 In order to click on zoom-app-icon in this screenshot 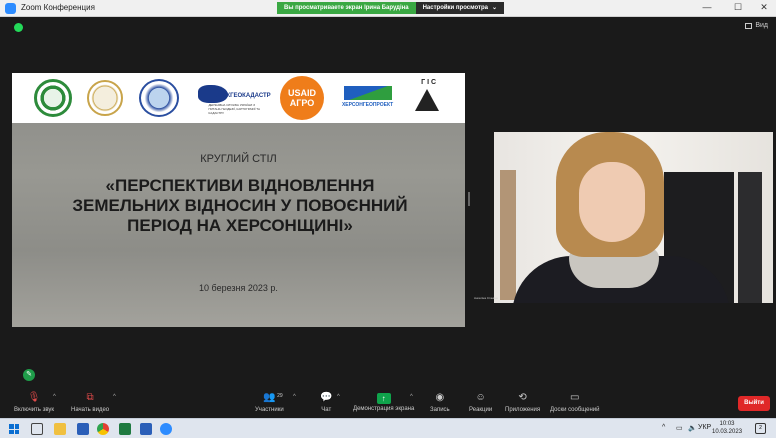, I will do `click(10, 8)`.